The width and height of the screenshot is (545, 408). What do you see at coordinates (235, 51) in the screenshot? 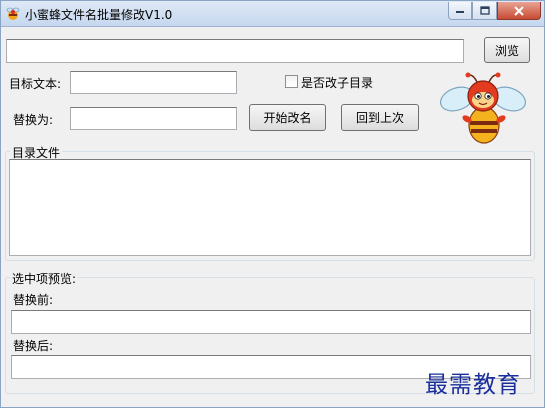
I see `path-input` at bounding box center [235, 51].